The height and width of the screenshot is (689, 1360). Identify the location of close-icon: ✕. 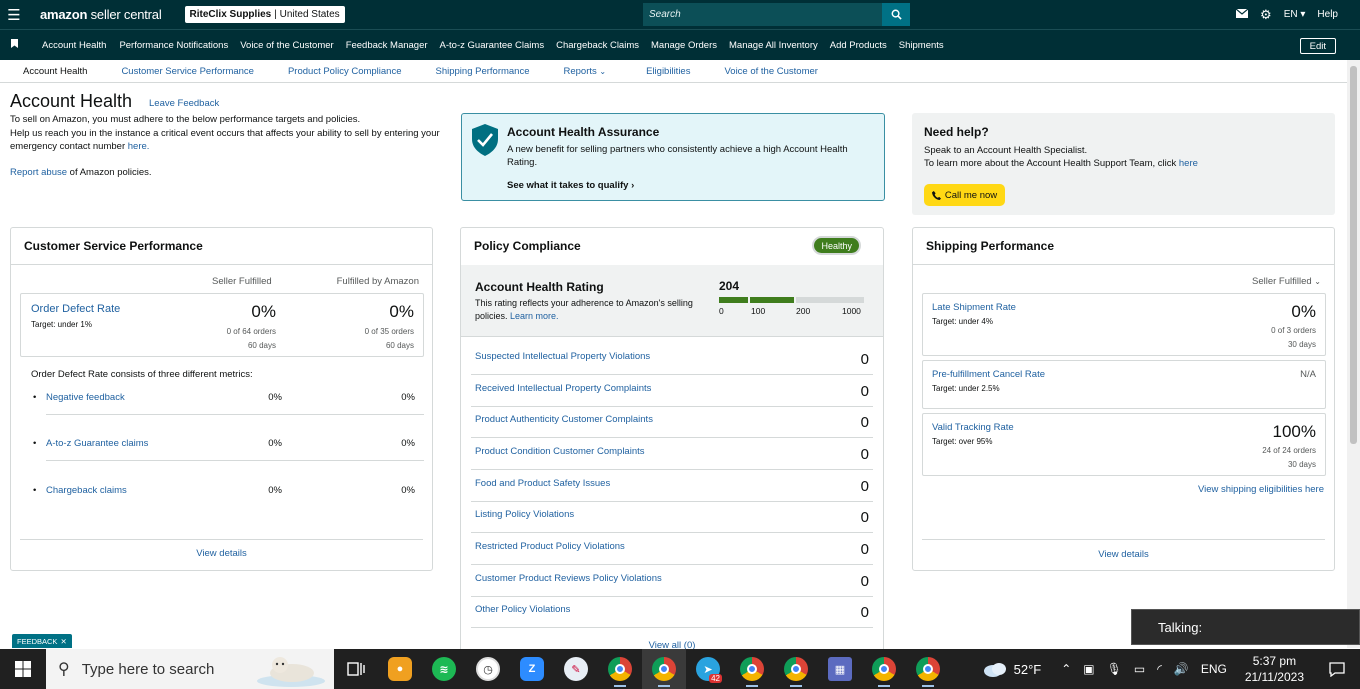
(63, 641).